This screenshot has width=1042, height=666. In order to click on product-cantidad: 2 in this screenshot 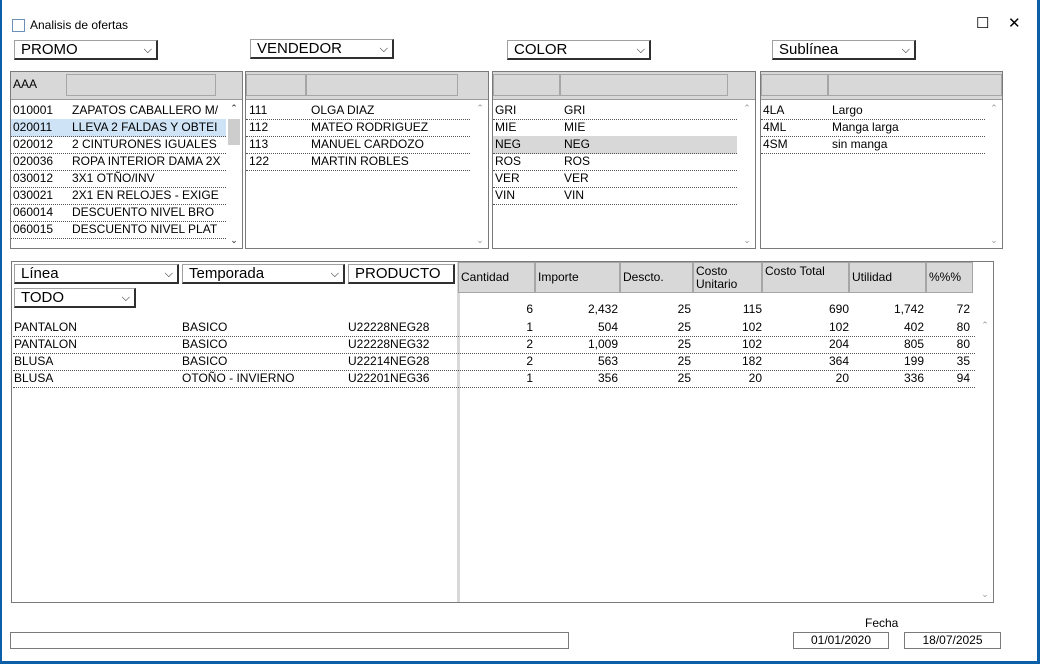, I will do `click(529, 361)`.